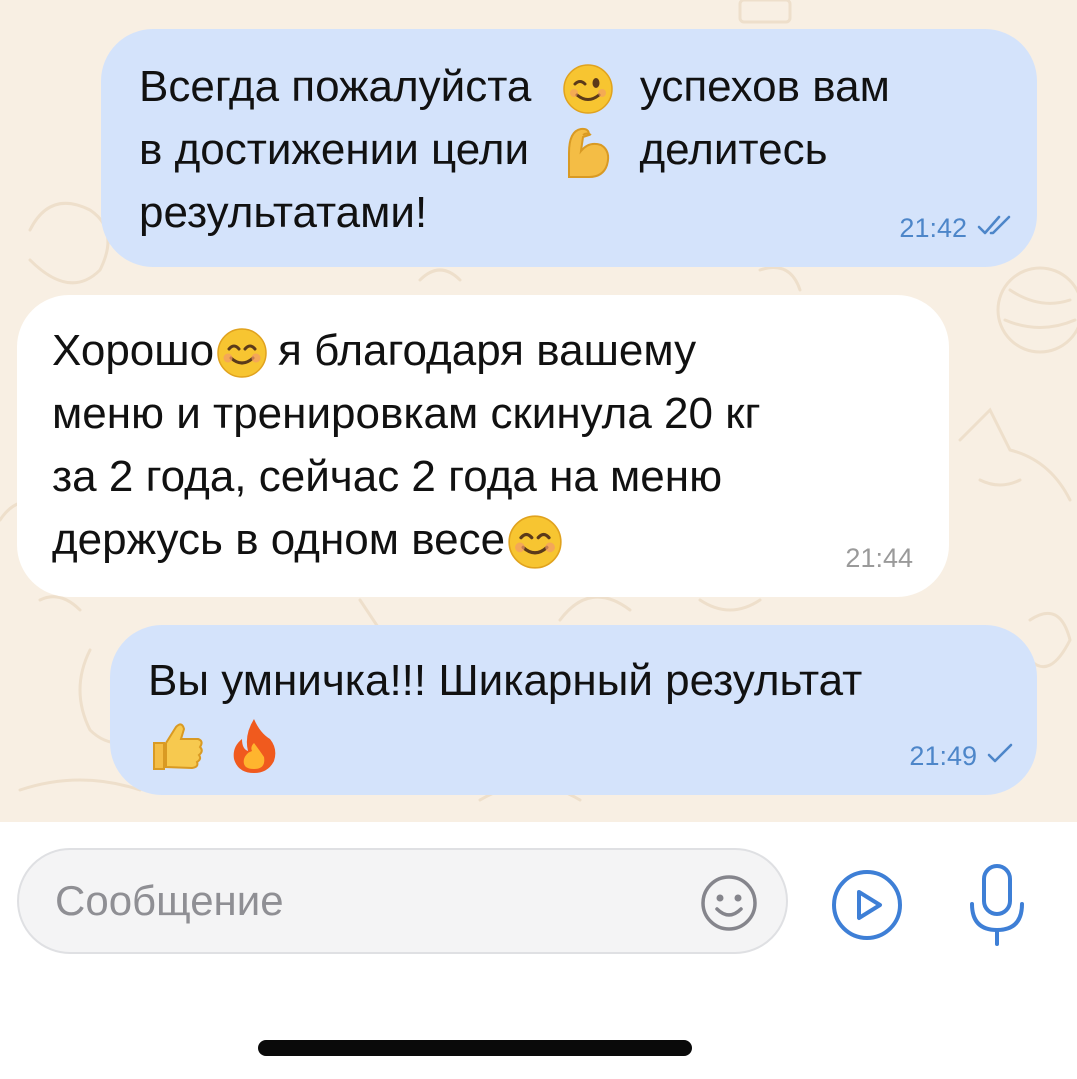  I want to click on message-meta: 21:49, so click(961, 756).